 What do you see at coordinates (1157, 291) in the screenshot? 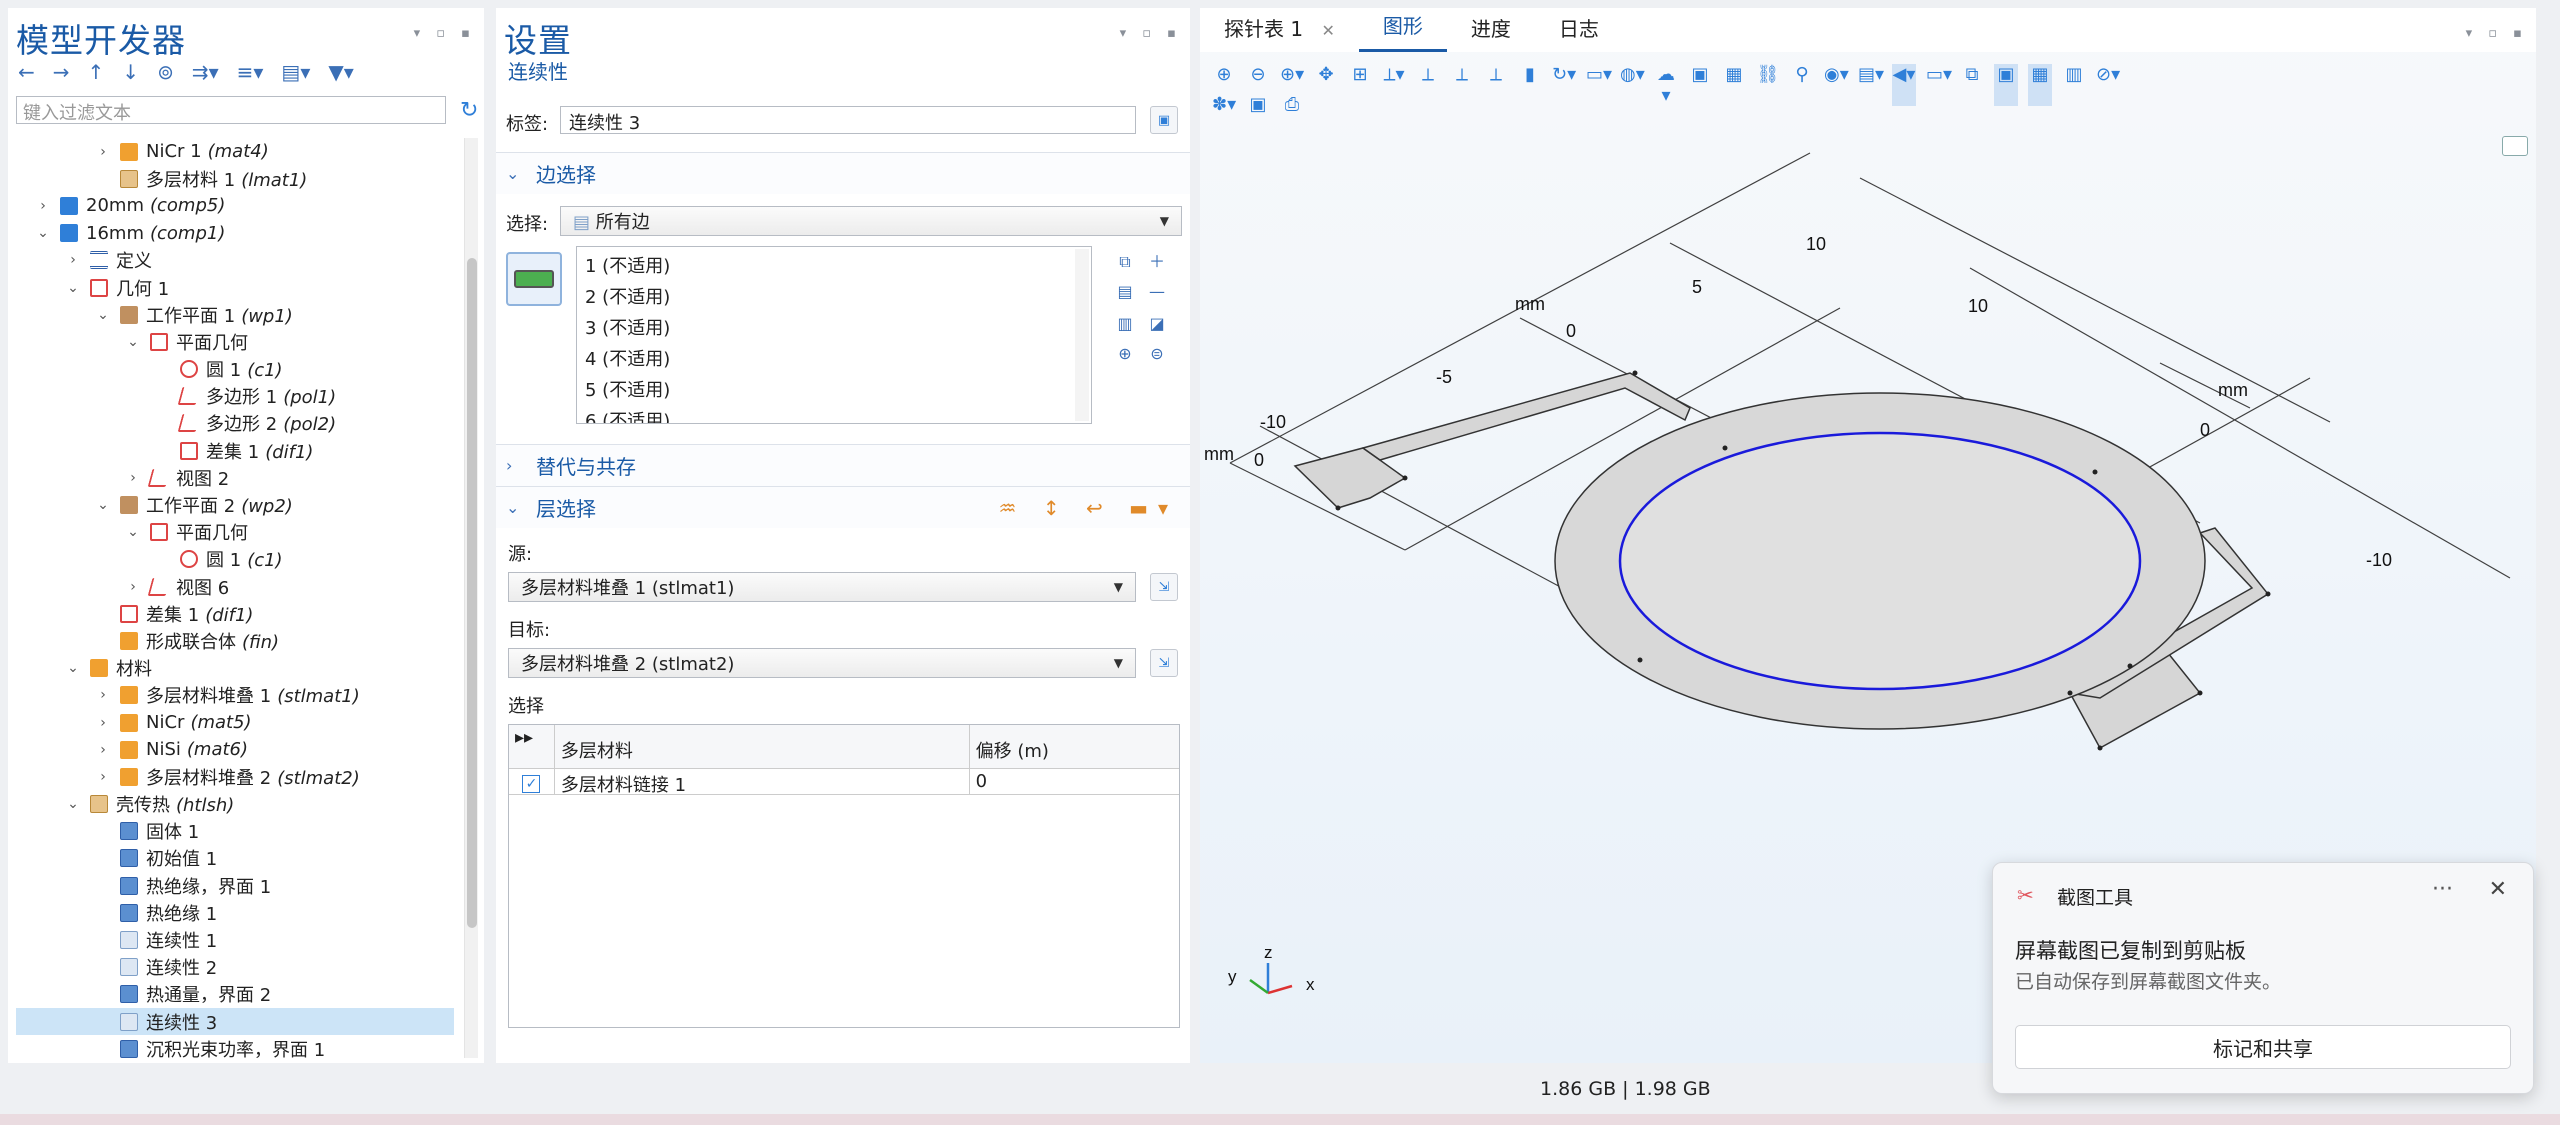
I see `remove-icon: —` at bounding box center [1157, 291].